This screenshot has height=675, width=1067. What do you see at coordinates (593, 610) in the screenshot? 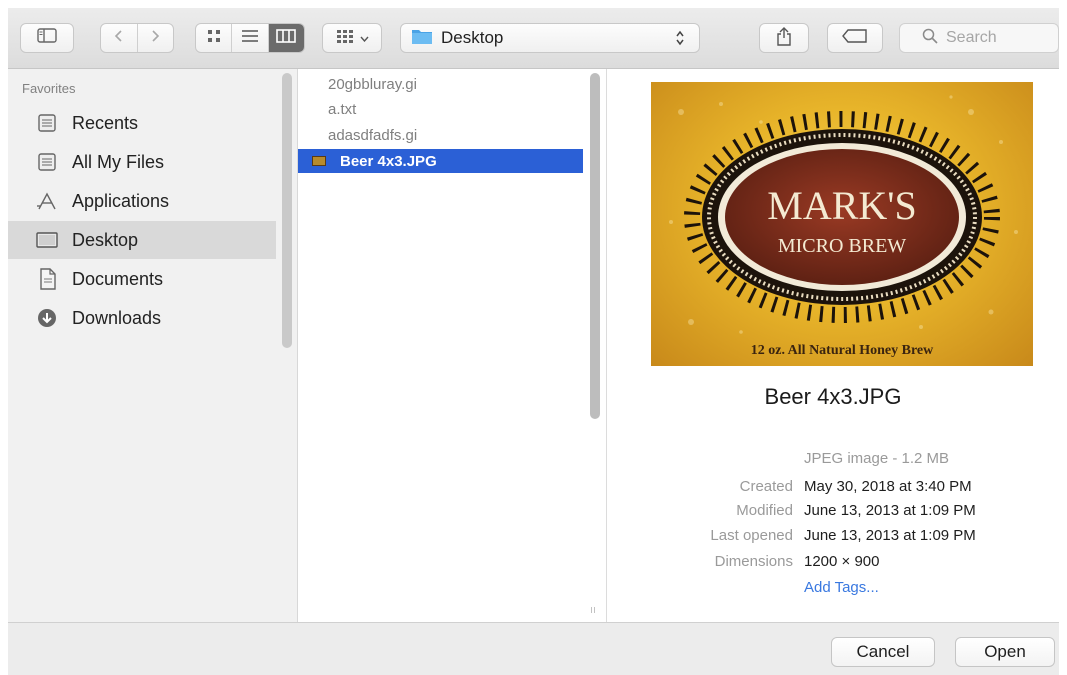
I see `column-resize-handle: ıı` at bounding box center [593, 610].